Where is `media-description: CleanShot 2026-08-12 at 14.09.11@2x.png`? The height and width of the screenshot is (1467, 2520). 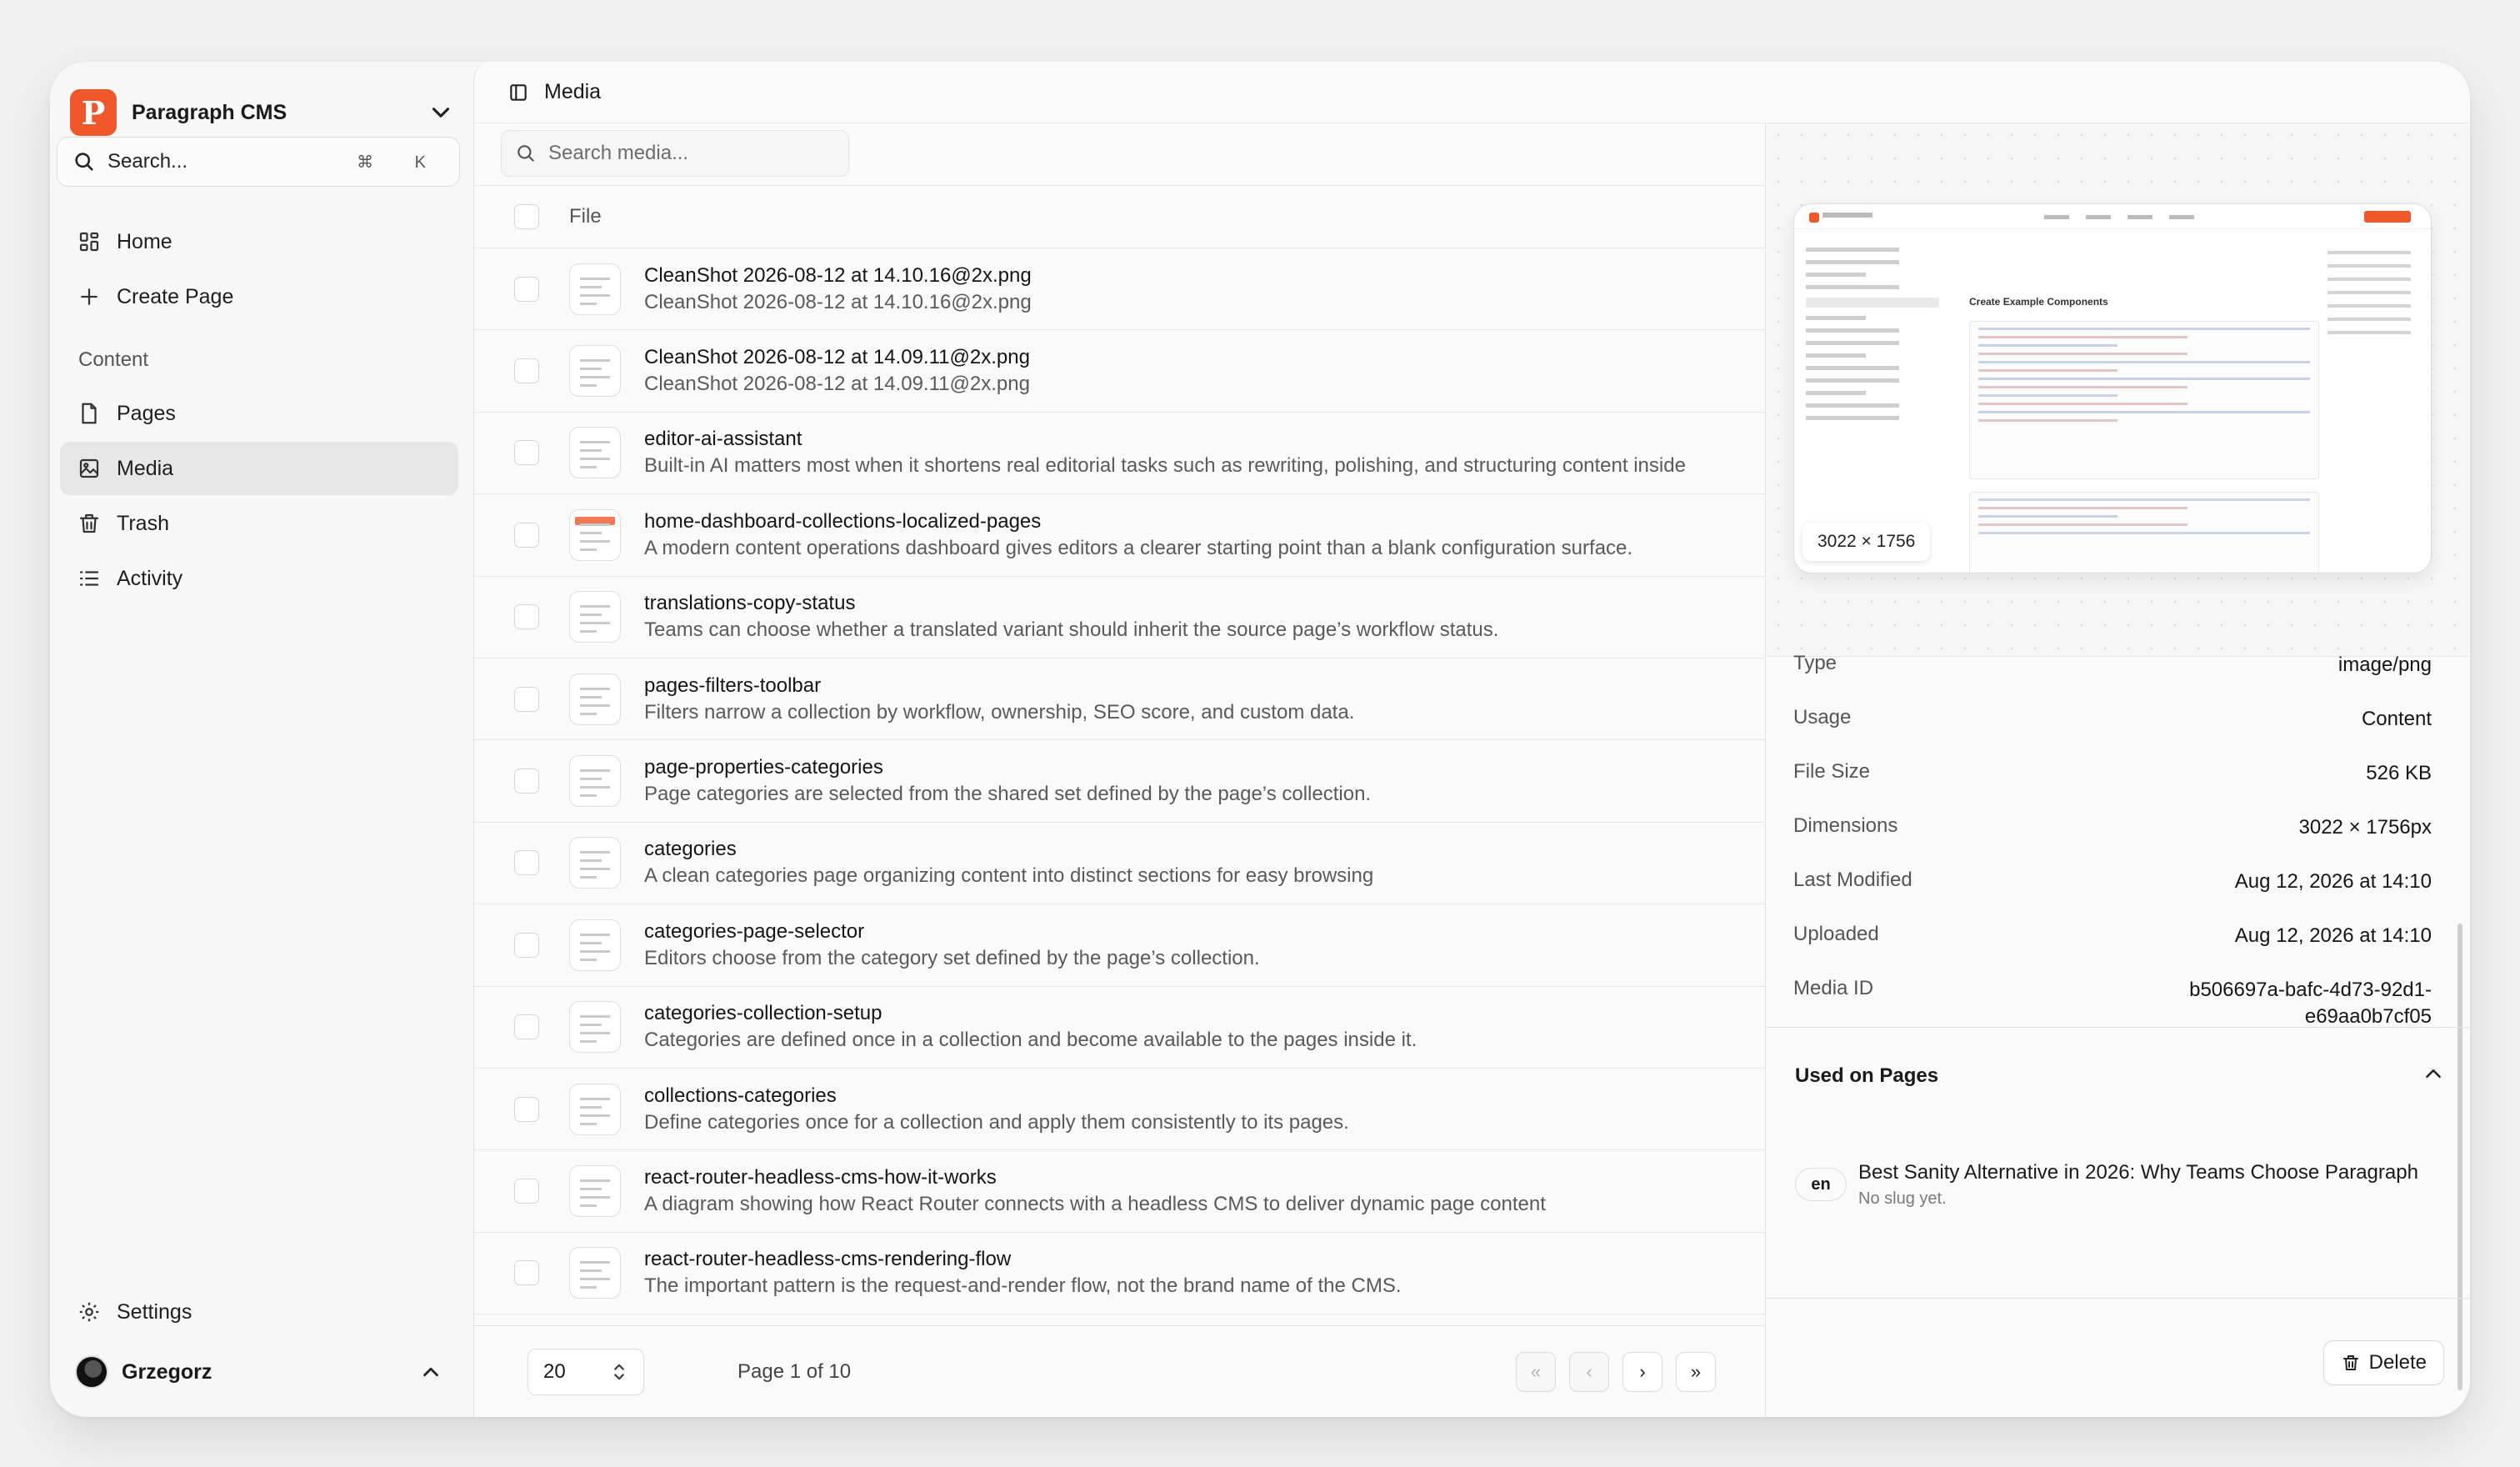
media-description: CleanShot 2026-08-12 at 14.09.11@2x.png is located at coordinates (837, 384).